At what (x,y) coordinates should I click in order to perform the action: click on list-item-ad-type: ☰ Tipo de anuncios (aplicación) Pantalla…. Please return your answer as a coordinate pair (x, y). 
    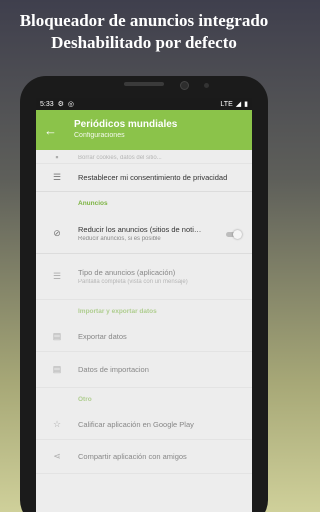
    Looking at the image, I should click on (144, 277).